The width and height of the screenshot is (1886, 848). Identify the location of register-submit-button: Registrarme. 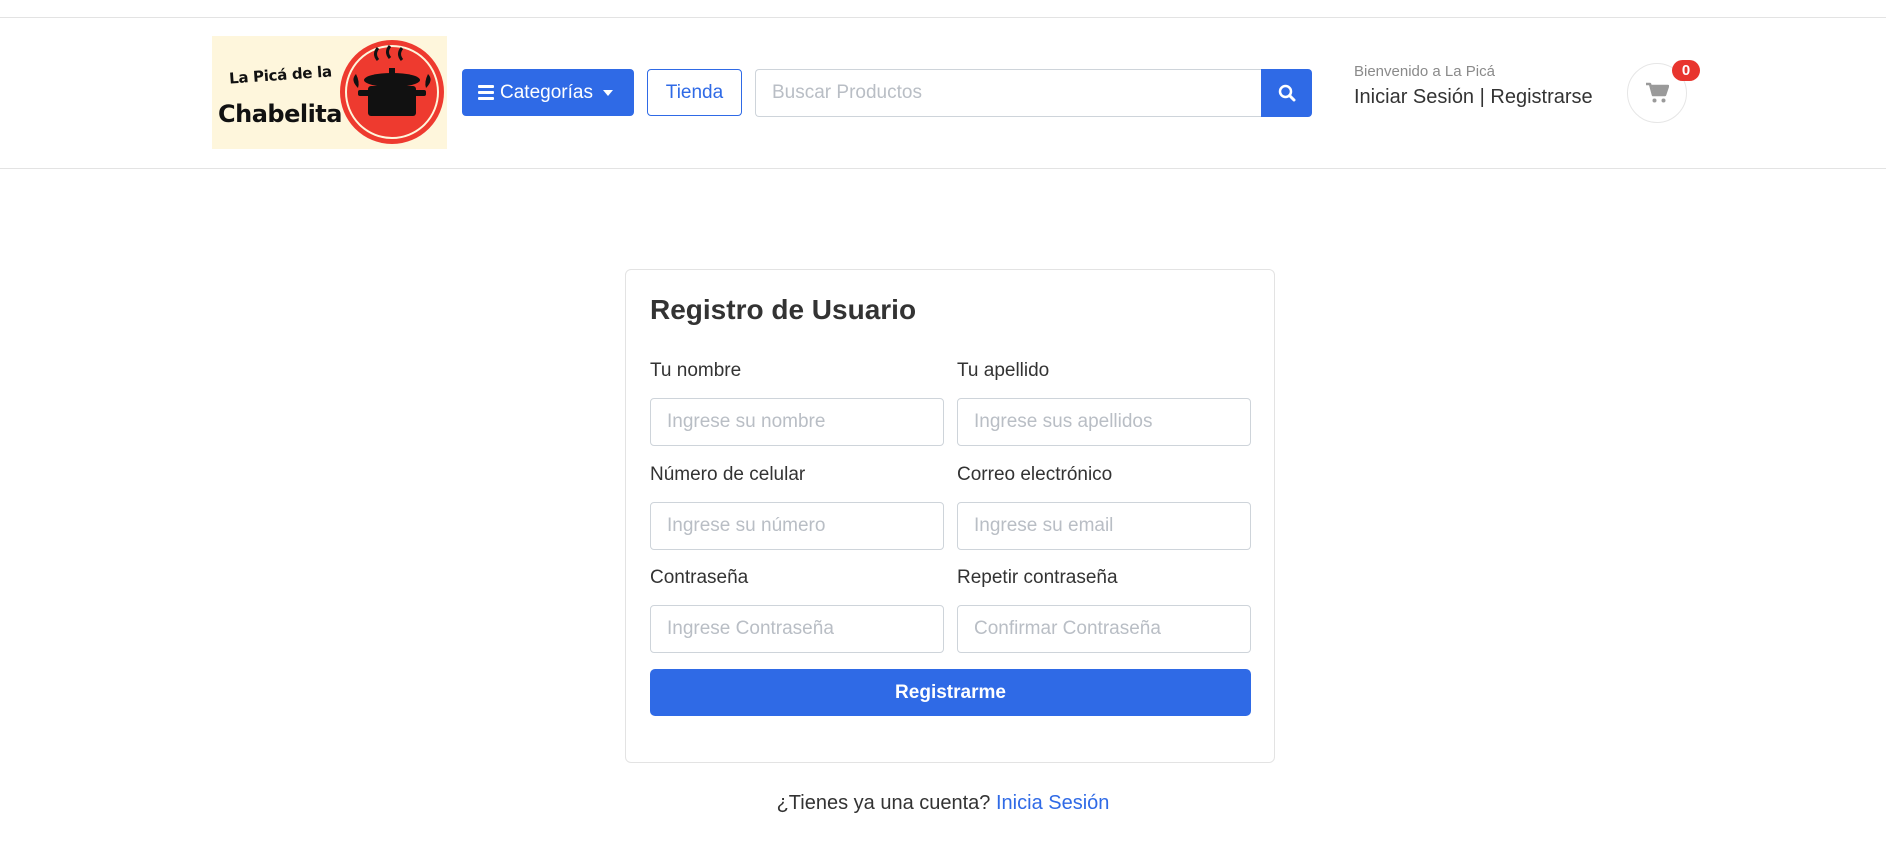
(950, 692).